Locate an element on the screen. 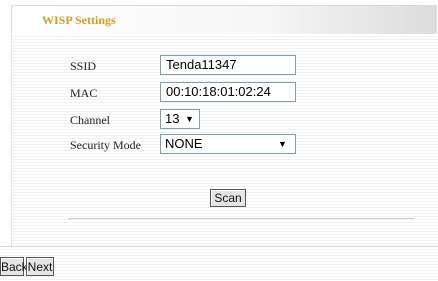 Image resolution: width=438 pixels, height=281 pixels. ssid-input: Tenda11347 is located at coordinates (228, 65).